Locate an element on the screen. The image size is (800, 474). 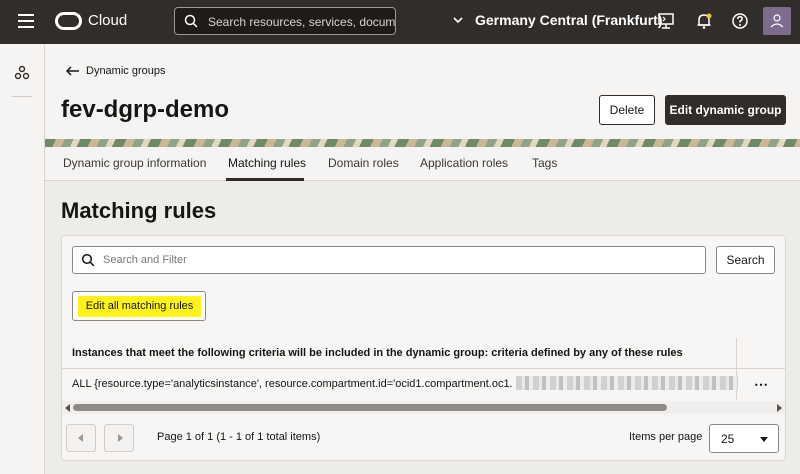
global-search-placeholder: Search resources, services, docum is located at coordinates (302, 22).